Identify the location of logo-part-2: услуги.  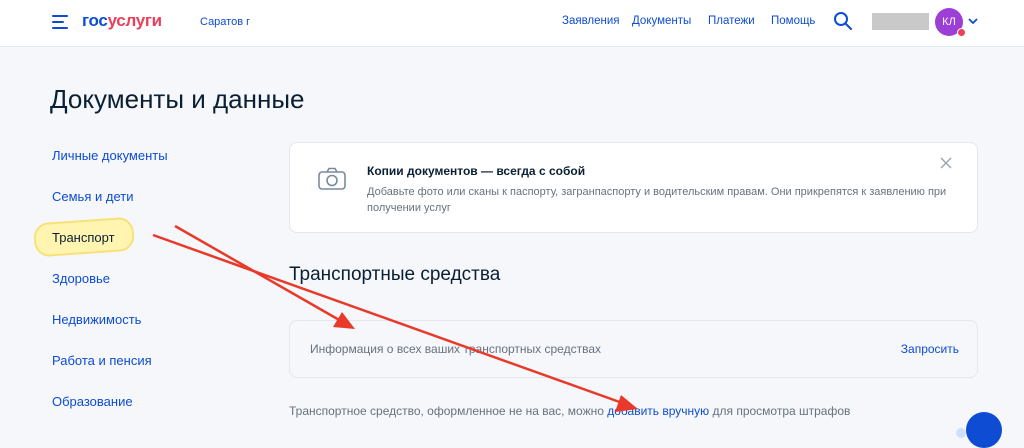
(135, 20).